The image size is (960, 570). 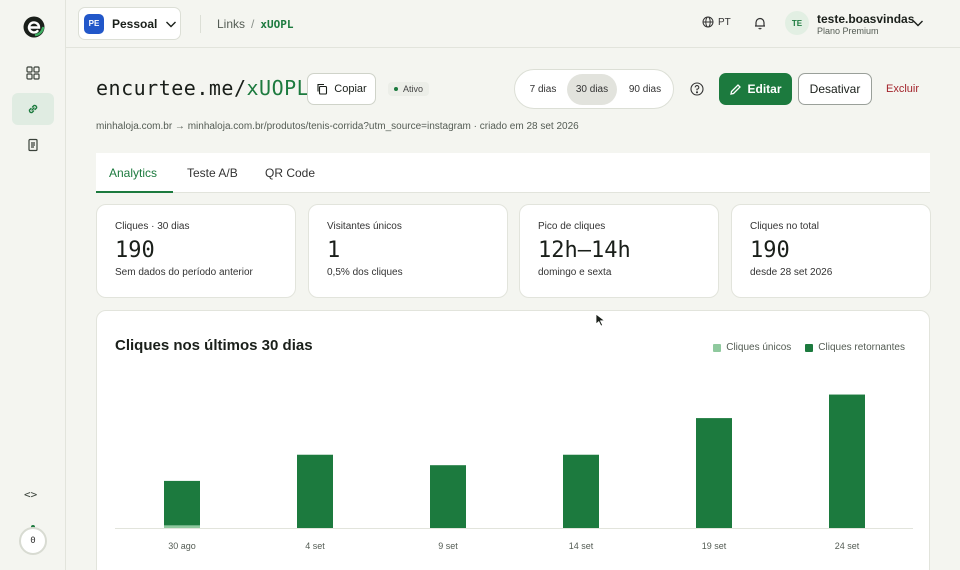 What do you see at coordinates (708, 22) in the screenshot?
I see `globe-icon` at bounding box center [708, 22].